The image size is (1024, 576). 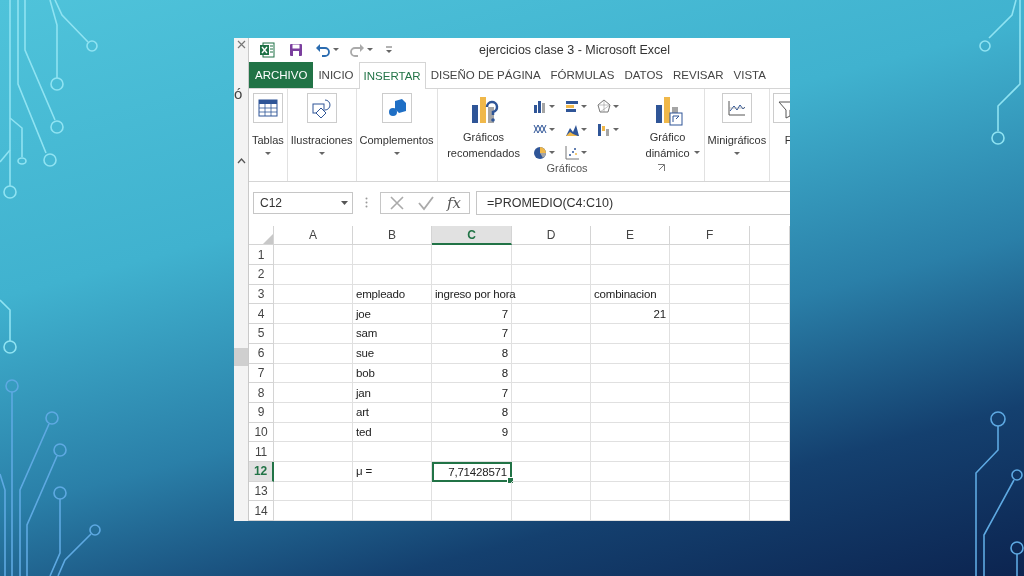 I want to click on dialog-launcher-icon, so click(x=661, y=168).